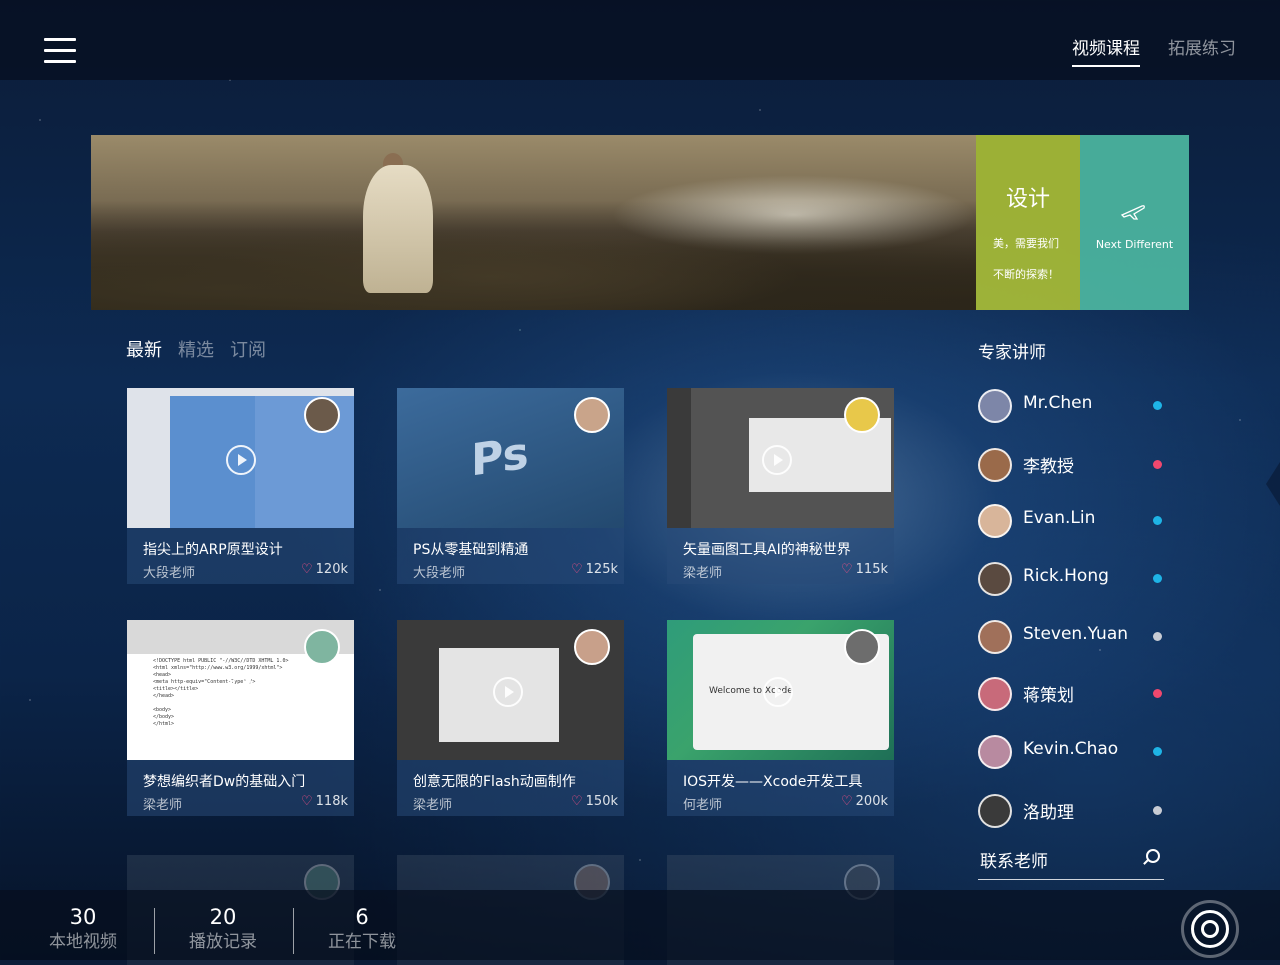 The image size is (1280, 965). I want to click on tab-extended-practice: 拓展练习, so click(1202, 50).